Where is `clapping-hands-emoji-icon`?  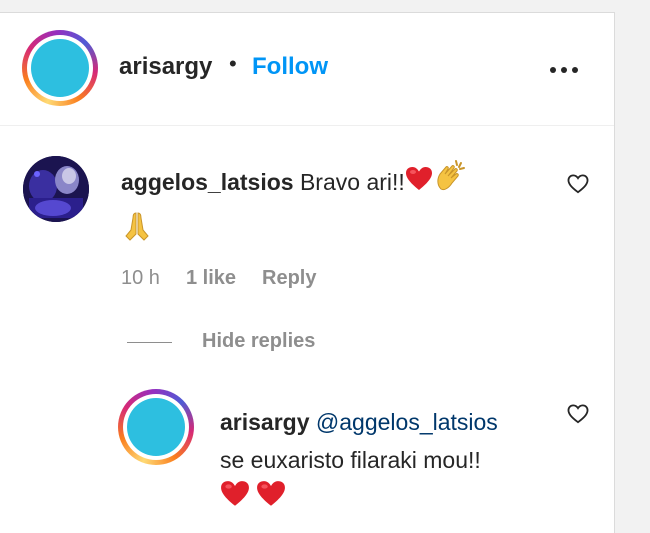 clapping-hands-emoji-icon is located at coordinates (450, 183).